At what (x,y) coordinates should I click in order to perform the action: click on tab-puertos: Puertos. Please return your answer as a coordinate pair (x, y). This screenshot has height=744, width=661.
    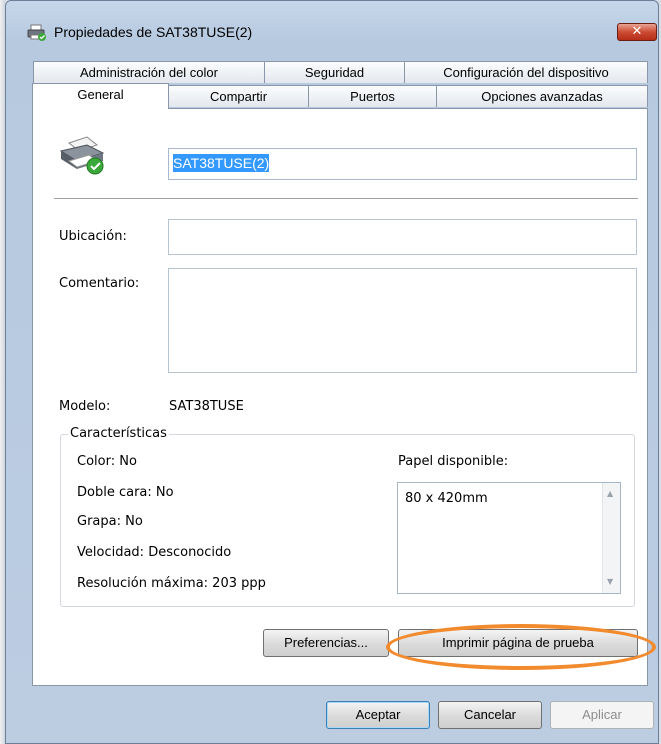
    Looking at the image, I should click on (372, 96).